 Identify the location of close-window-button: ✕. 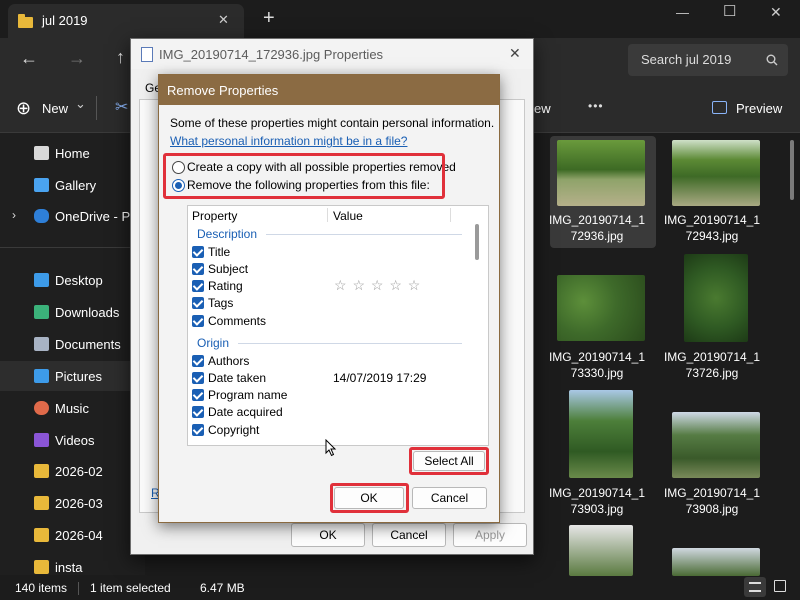
(776, 12).